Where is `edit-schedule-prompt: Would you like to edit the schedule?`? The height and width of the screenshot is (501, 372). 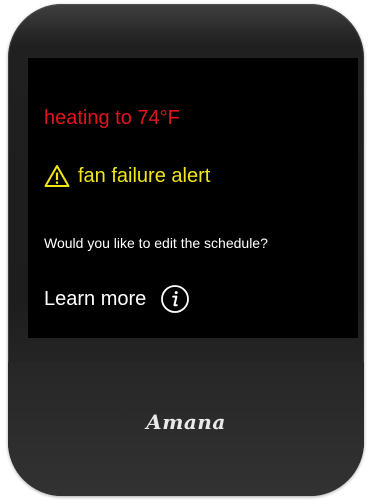
edit-schedule-prompt: Would you like to edit the schedule? is located at coordinates (156, 243).